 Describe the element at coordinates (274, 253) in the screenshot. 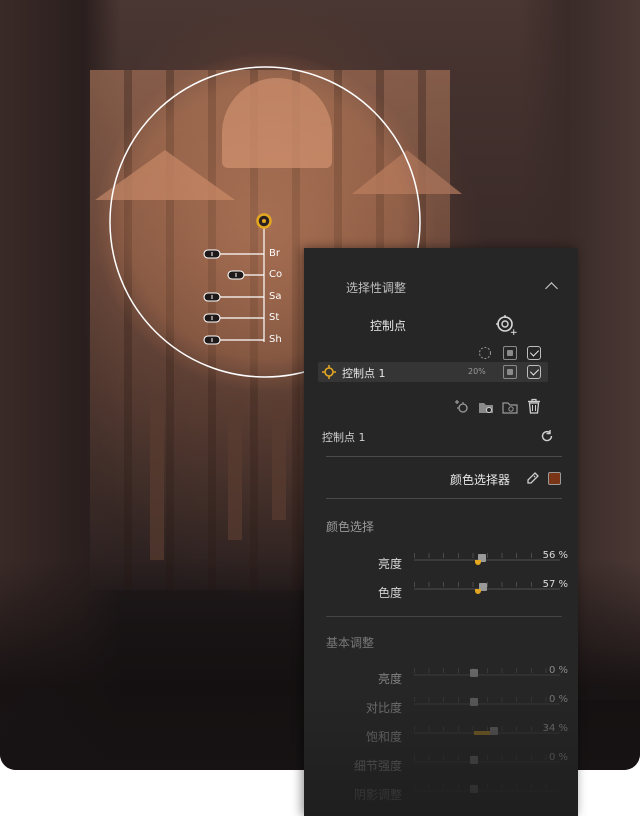

I see `label-brightness: Br` at that location.